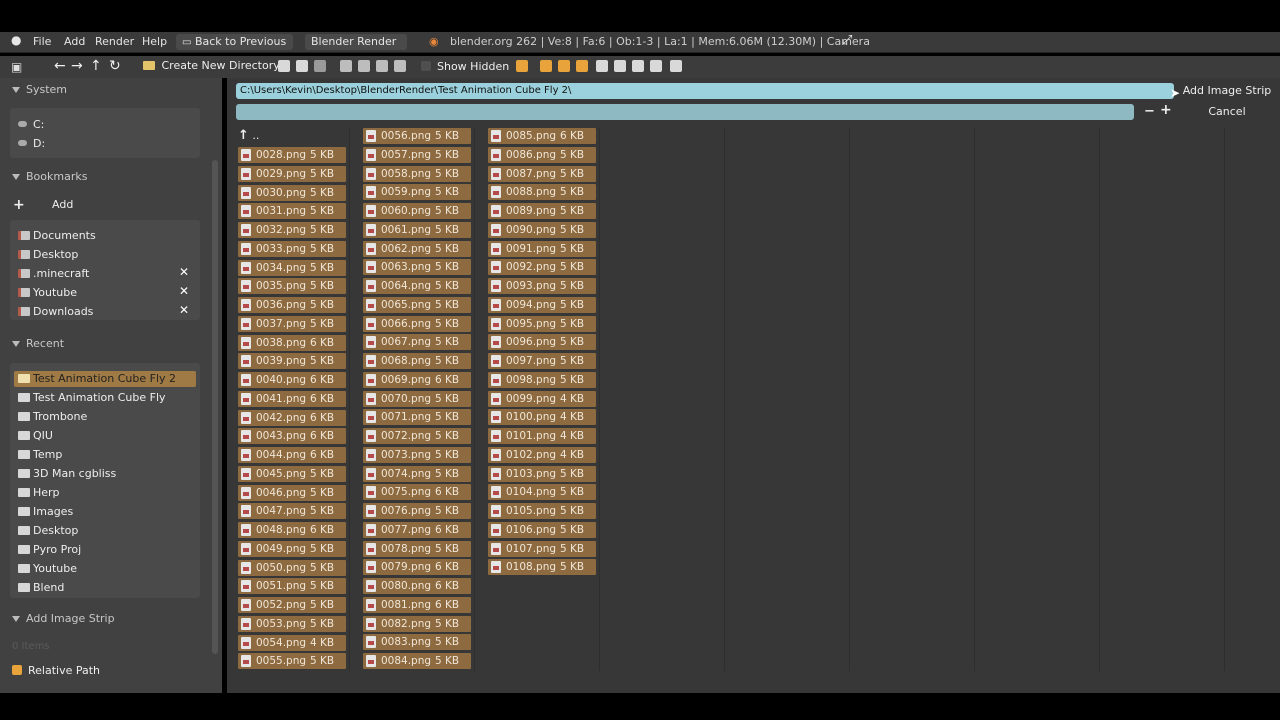 The height and width of the screenshot is (720, 1280). What do you see at coordinates (1227, 91) in the screenshot?
I see `add-image-strip-button: Add Image Strip` at bounding box center [1227, 91].